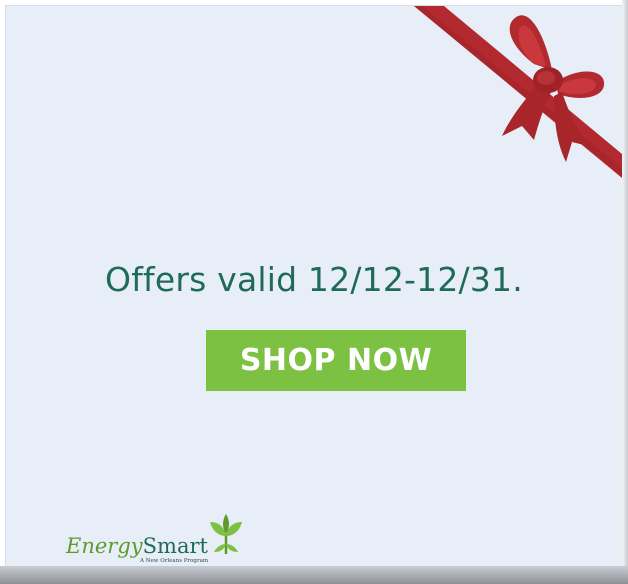 The width and height of the screenshot is (628, 584). What do you see at coordinates (336, 360) in the screenshot?
I see `shop-now-button: SHOP NOW` at bounding box center [336, 360].